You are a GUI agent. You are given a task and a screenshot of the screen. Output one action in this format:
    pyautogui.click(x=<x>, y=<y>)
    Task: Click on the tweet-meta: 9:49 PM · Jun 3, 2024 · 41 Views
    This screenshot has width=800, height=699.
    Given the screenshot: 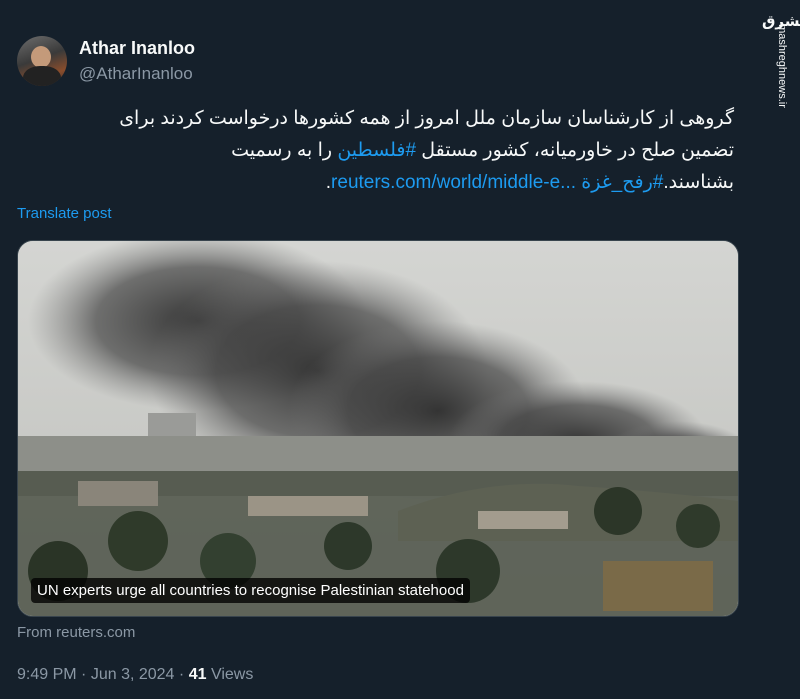 What is the action you would take?
    pyautogui.click(x=135, y=675)
    